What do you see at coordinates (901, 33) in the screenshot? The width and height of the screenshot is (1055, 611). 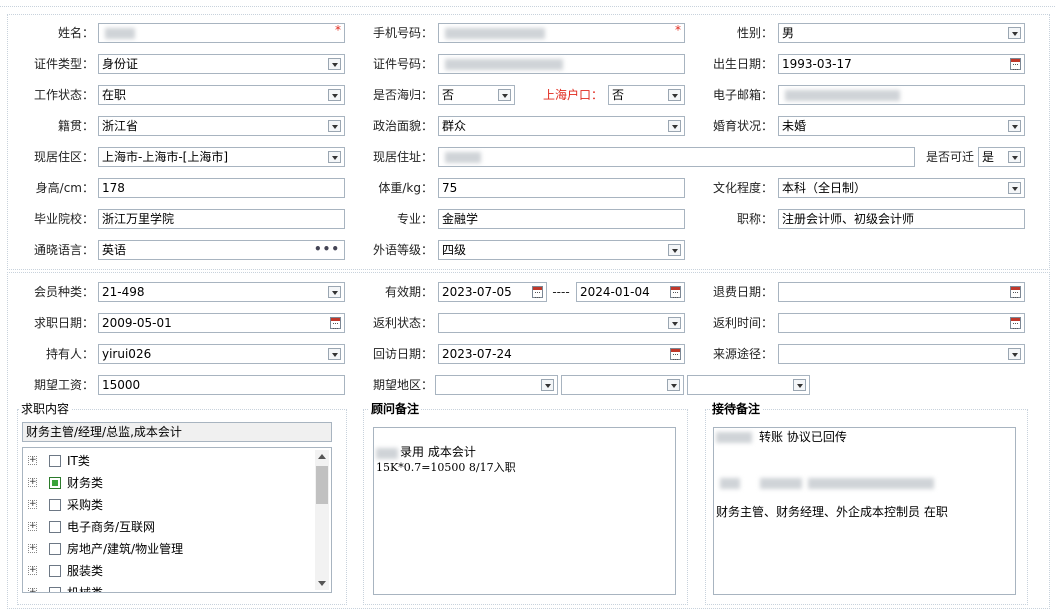 I see `gender-select: 男` at bounding box center [901, 33].